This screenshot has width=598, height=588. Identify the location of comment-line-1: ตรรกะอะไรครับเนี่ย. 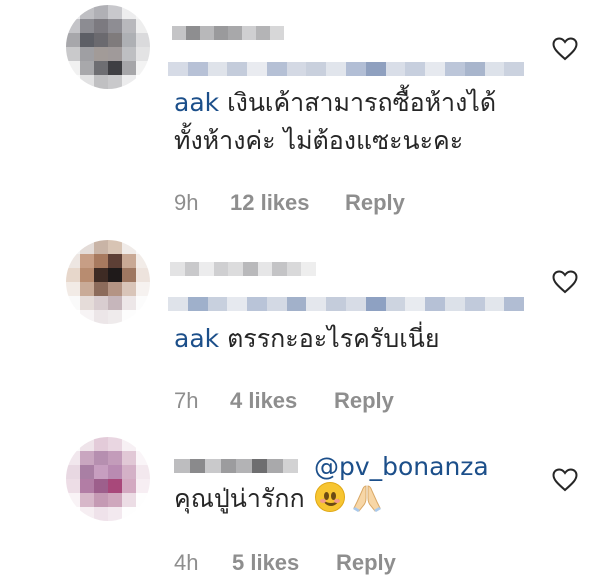
(329, 338).